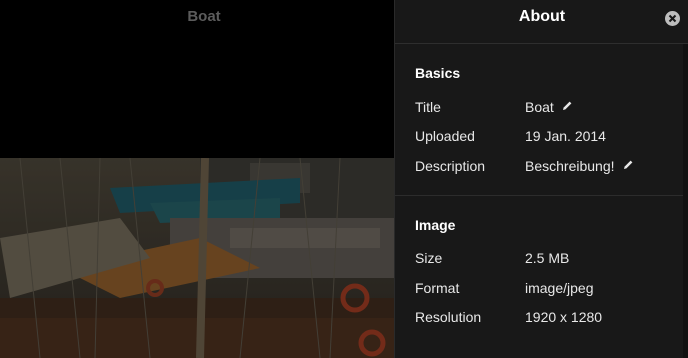  I want to click on description-value: Beschreibung!, so click(570, 165).